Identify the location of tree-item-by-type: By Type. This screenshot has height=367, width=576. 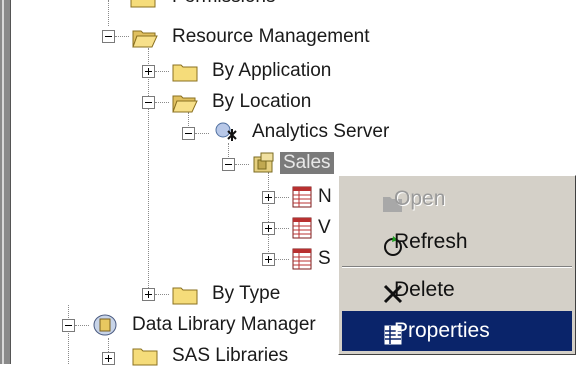
(246, 294).